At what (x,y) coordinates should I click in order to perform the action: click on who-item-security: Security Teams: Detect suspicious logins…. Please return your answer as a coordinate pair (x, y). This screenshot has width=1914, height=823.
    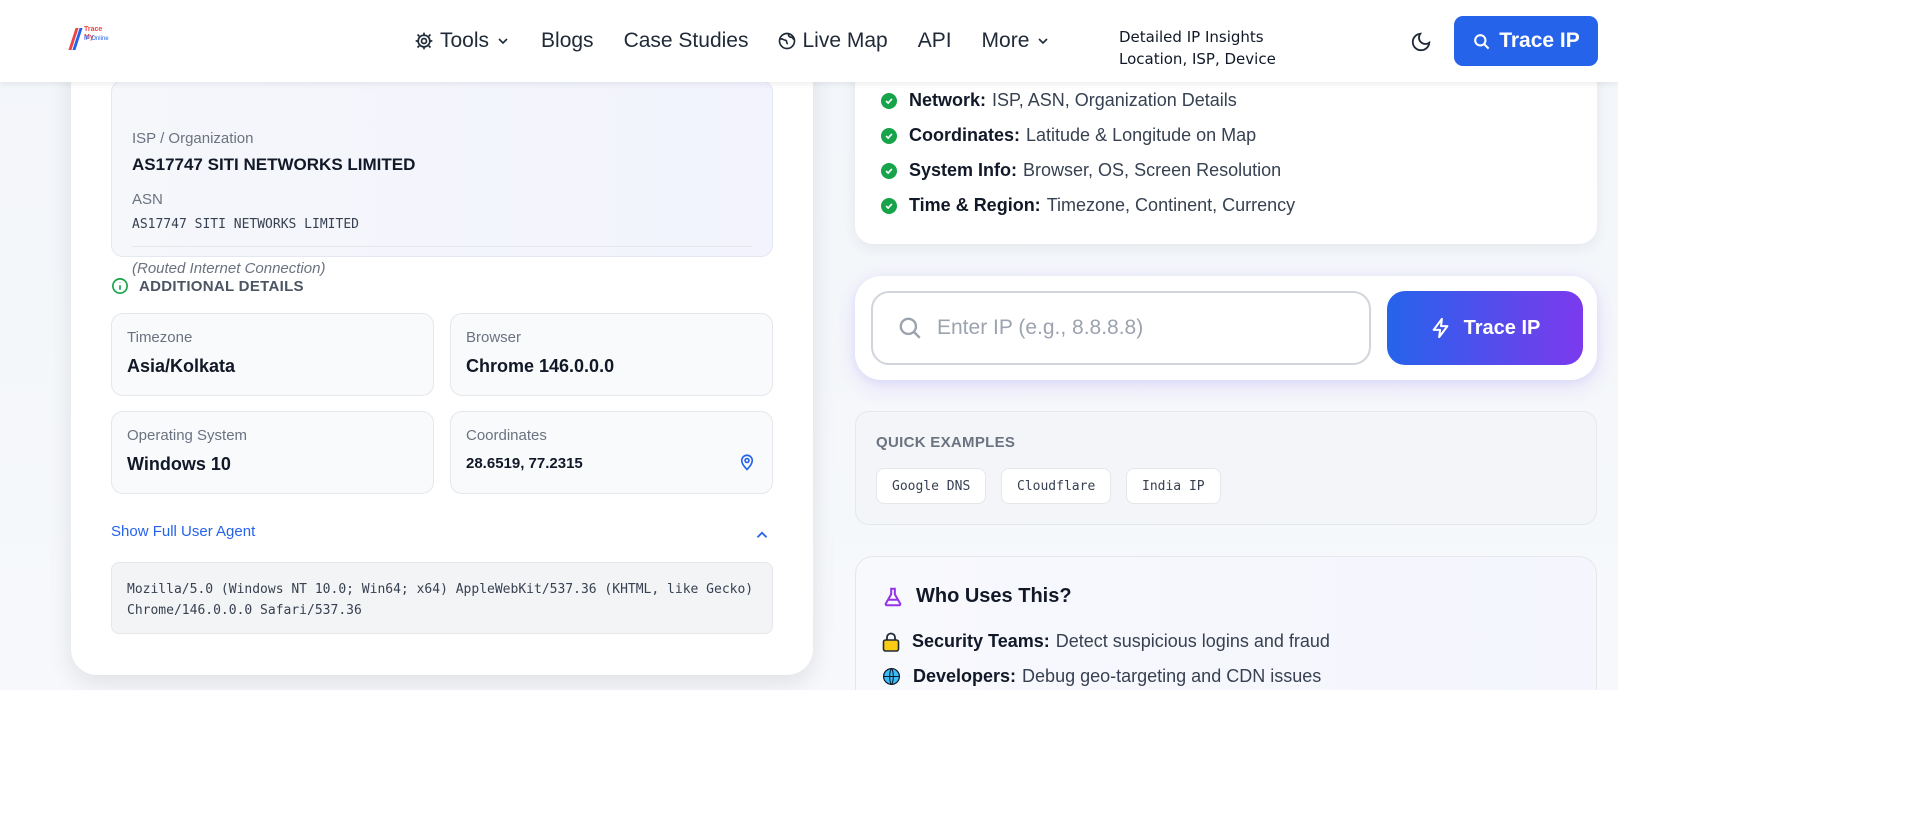
    Looking at the image, I should click on (1106, 641).